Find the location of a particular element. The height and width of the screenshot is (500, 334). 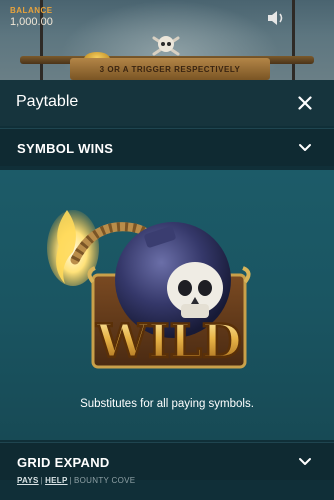

pays-link: PAYS is located at coordinates (28, 480).